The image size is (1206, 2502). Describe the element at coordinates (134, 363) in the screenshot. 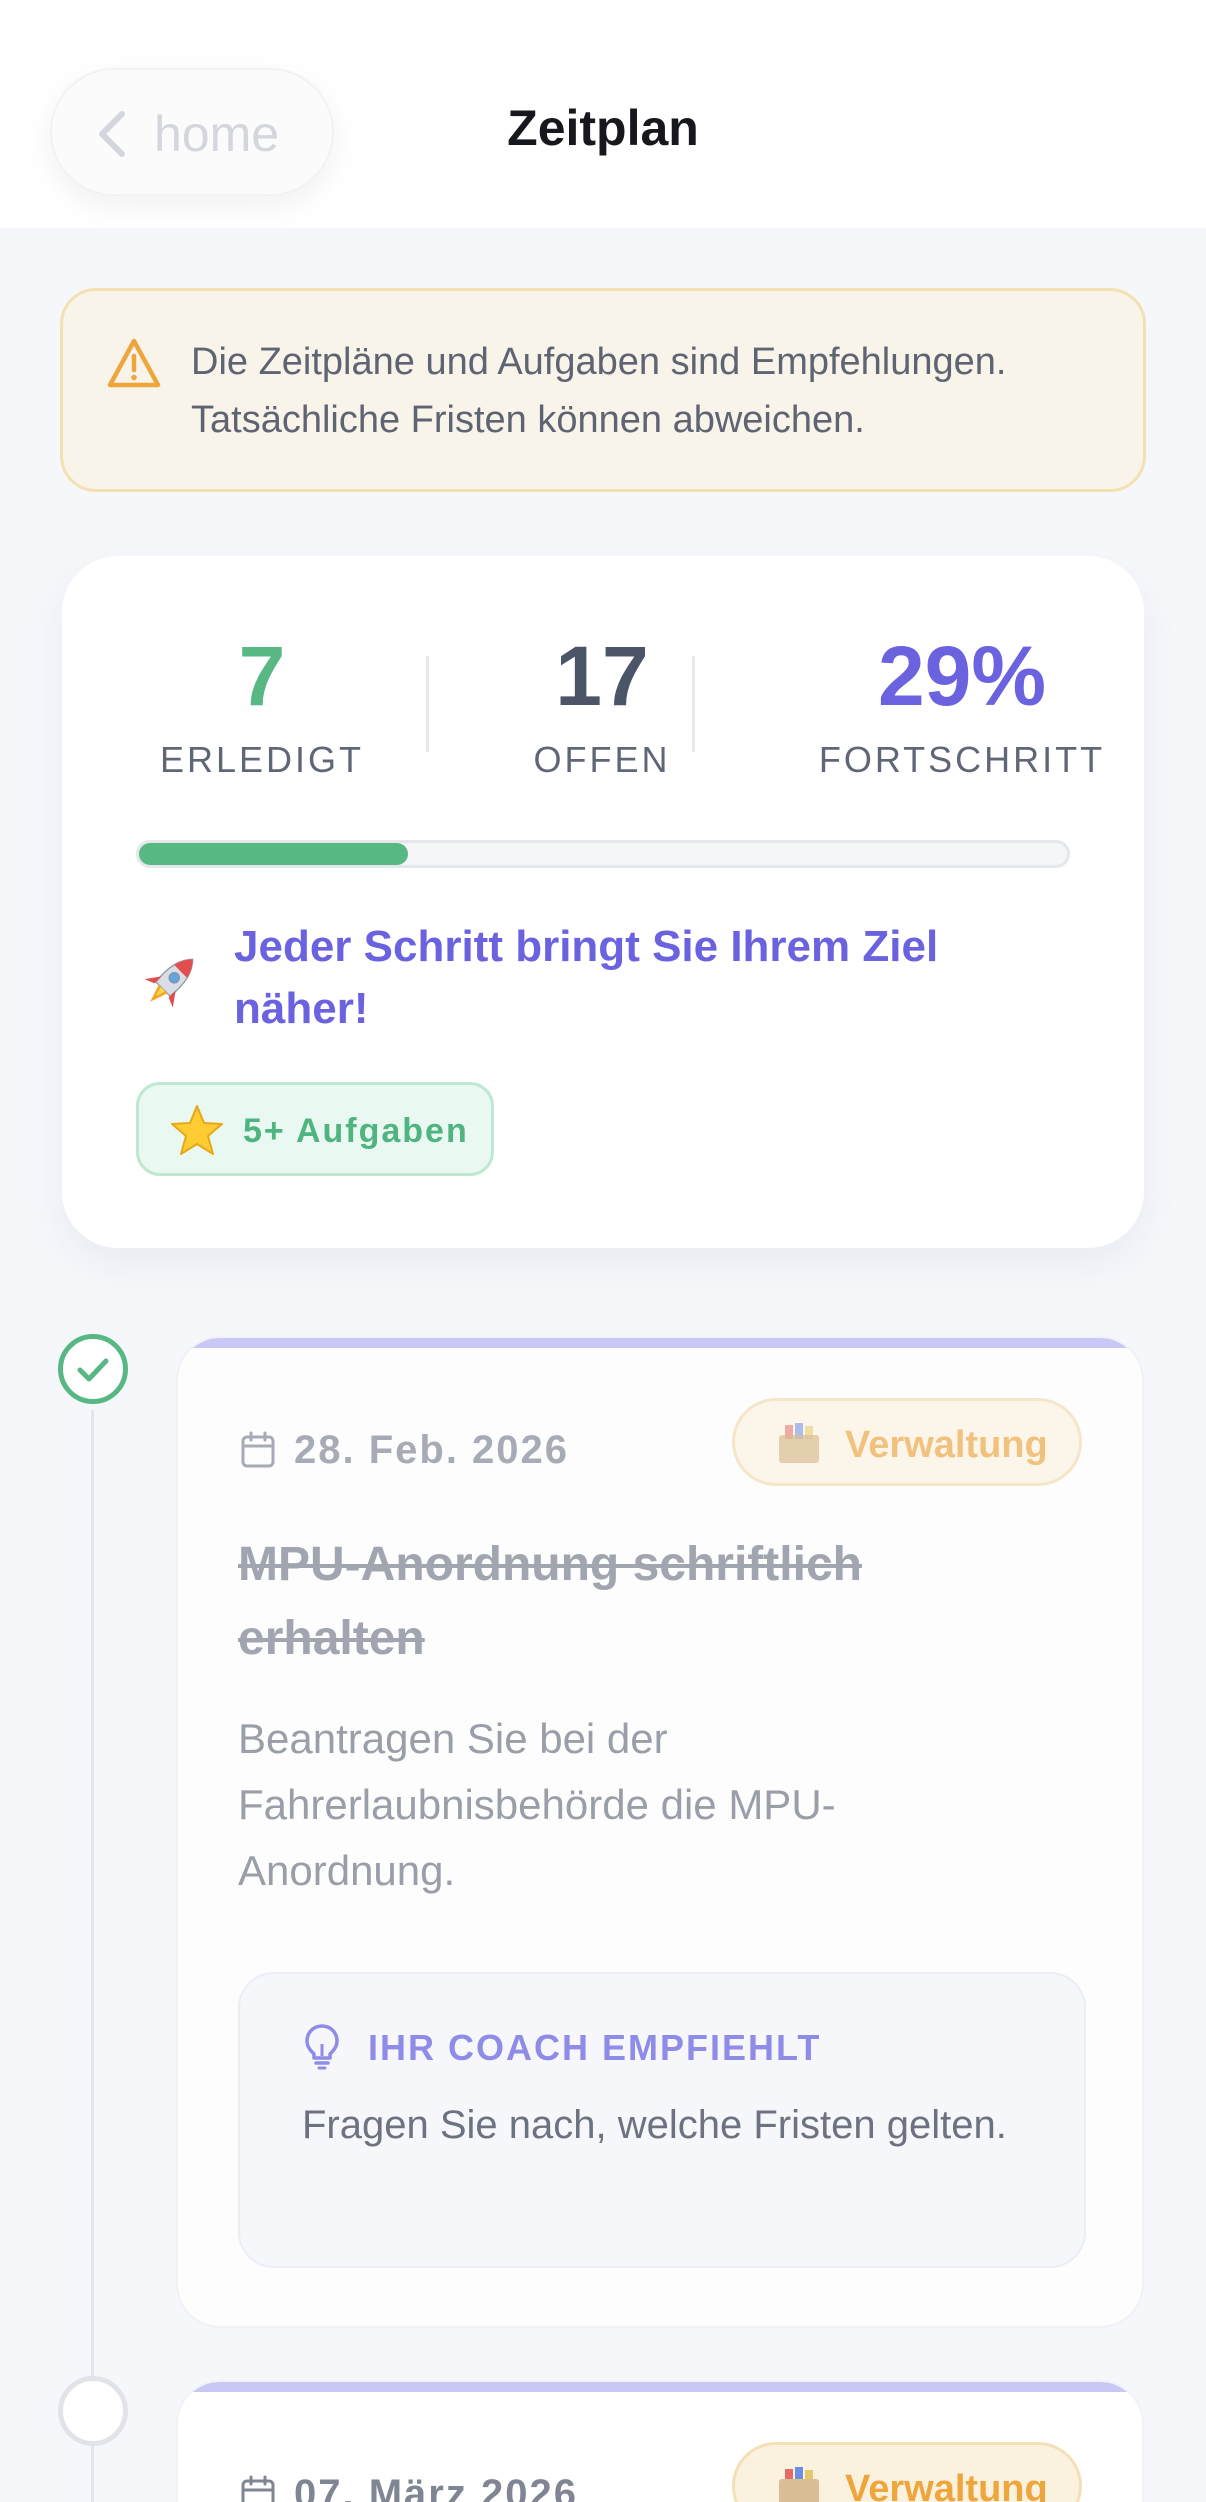

I see `warning-triangle-icon` at that location.